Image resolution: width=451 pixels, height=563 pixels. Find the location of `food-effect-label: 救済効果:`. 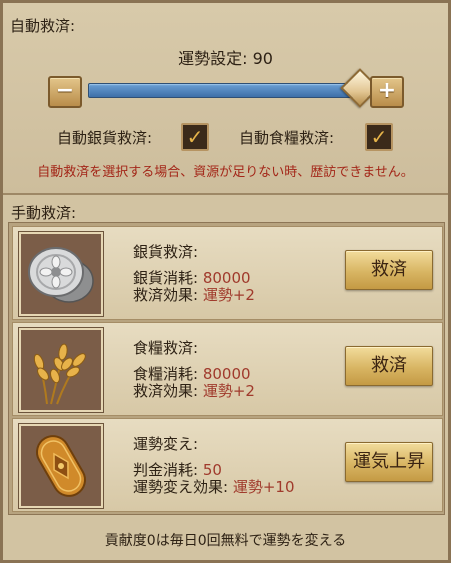

food-effect-label: 救済効果: is located at coordinates (166, 391).